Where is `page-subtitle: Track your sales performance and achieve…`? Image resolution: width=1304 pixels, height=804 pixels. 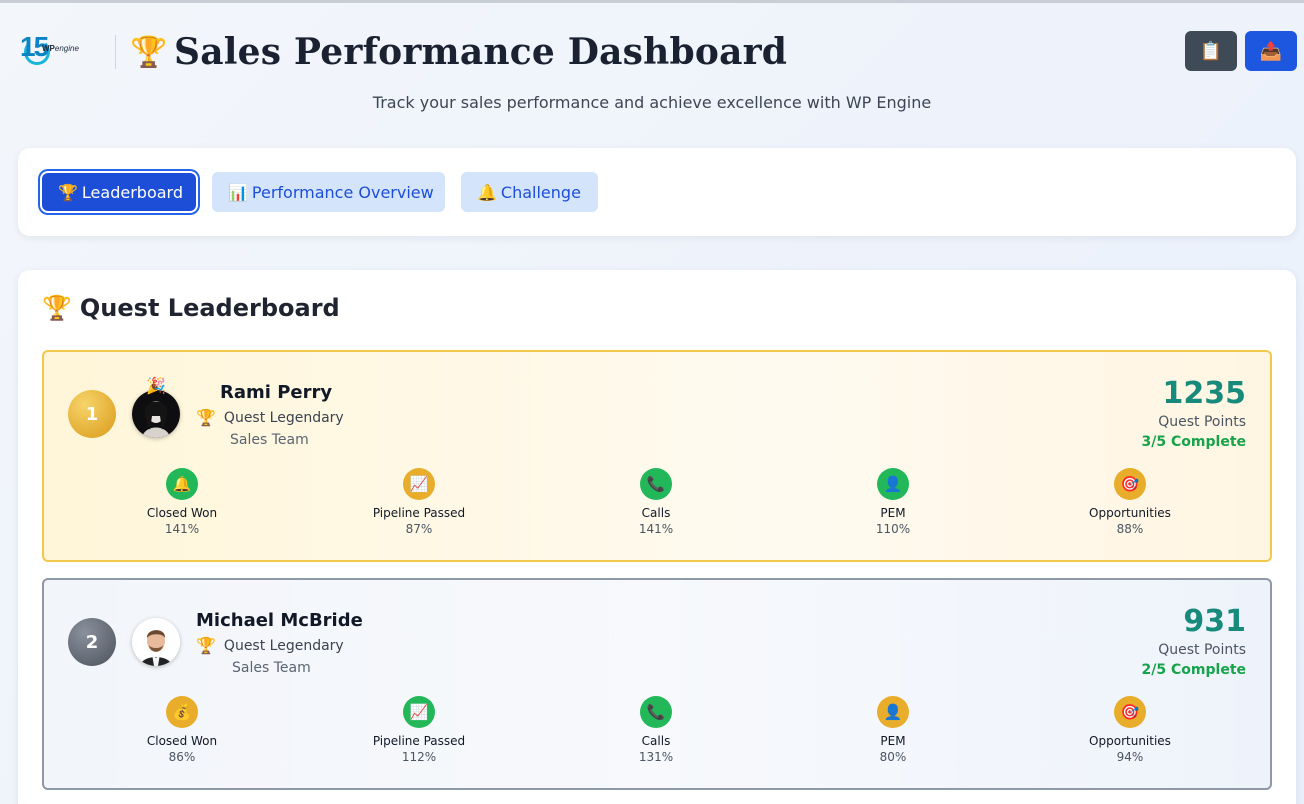 page-subtitle: Track your sales performance and achieve… is located at coordinates (652, 102).